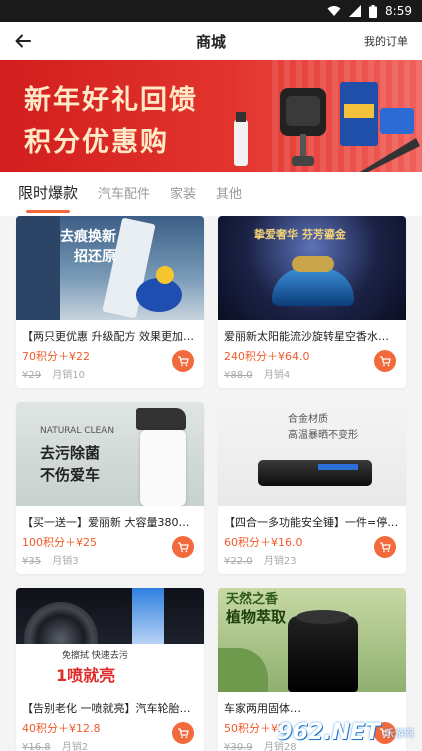 The height and width of the screenshot is (751, 422). What do you see at coordinates (211, 194) in the screenshot?
I see `category-tabs: 限时爆款 汽车配件 家装 其他` at bounding box center [211, 194].